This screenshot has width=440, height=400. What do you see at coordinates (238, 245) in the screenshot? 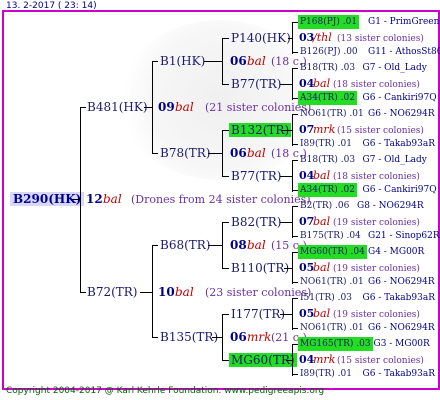
I see `g2-drone-count-2: 08` at bounding box center [238, 245].